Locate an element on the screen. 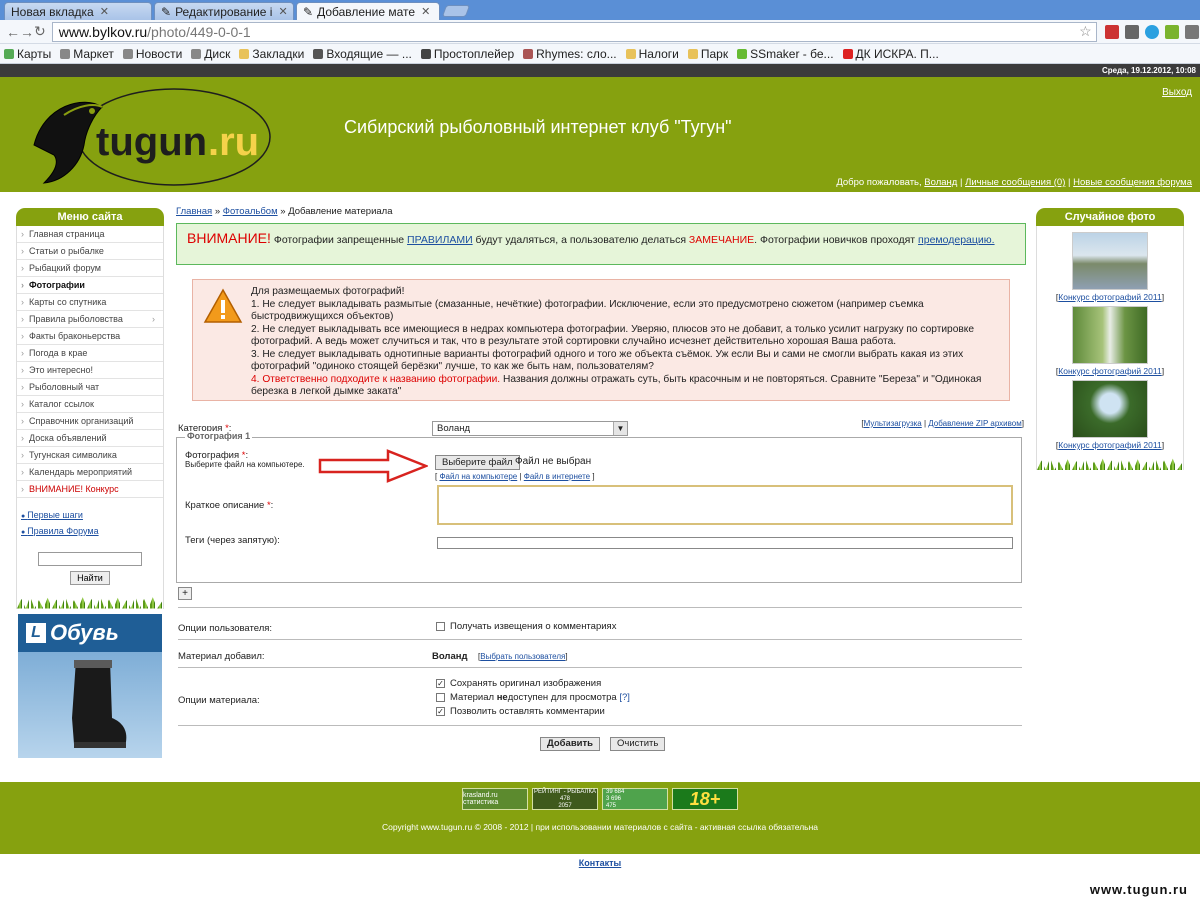  bookmark-folder: Налоги is located at coordinates (652, 54).